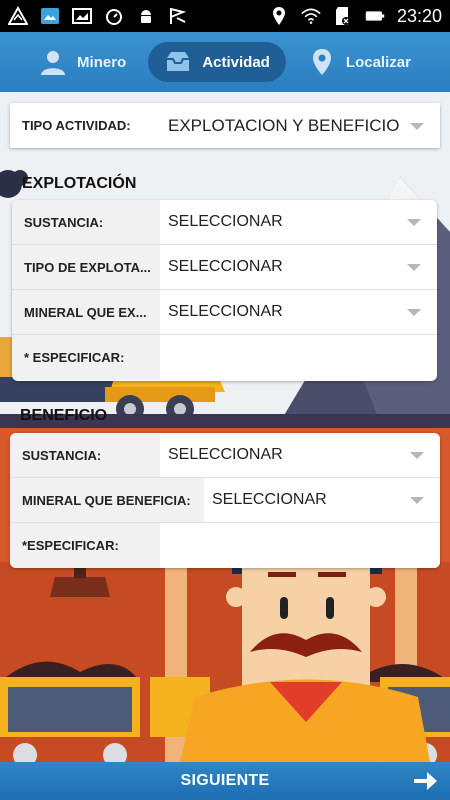 This screenshot has height=800, width=450. What do you see at coordinates (375, 16) in the screenshot?
I see `battery-icon` at bounding box center [375, 16].